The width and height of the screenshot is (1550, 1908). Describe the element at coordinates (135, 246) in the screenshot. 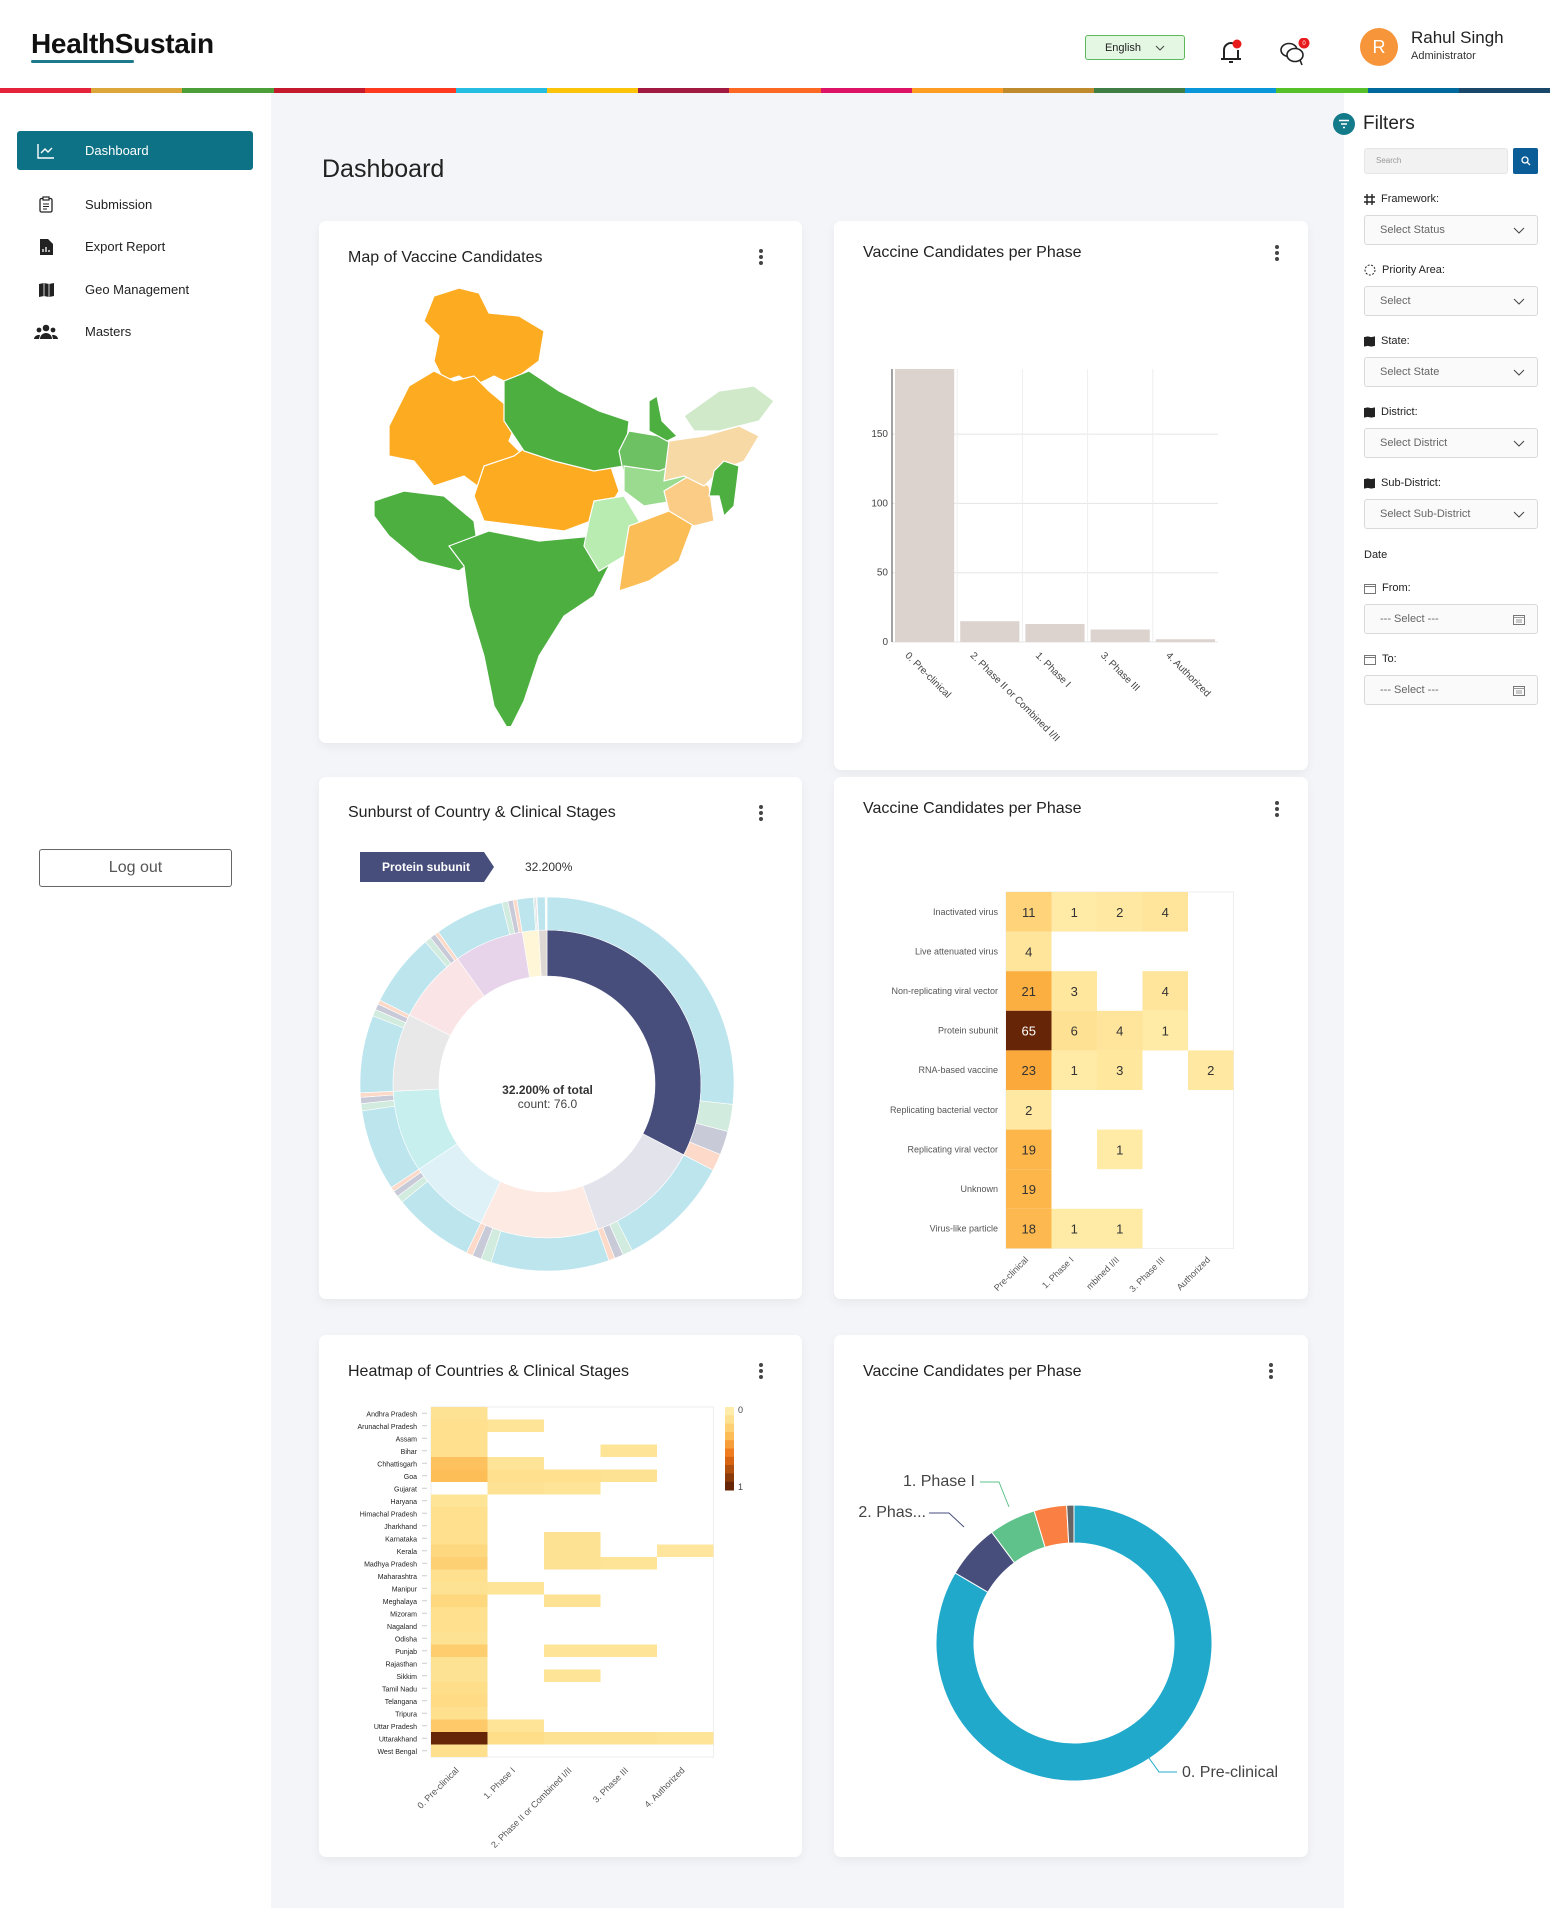

I see `sidebar-item-export-report: Export Report` at that location.